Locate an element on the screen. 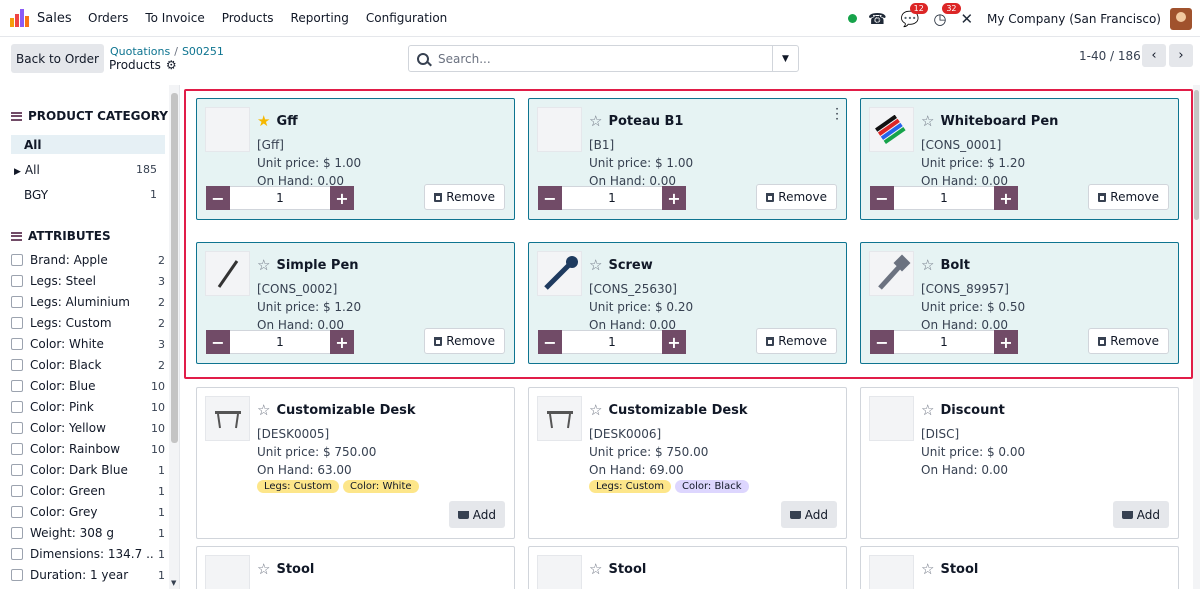  attribute-filter: Color: Black 2 is located at coordinates (88, 365).